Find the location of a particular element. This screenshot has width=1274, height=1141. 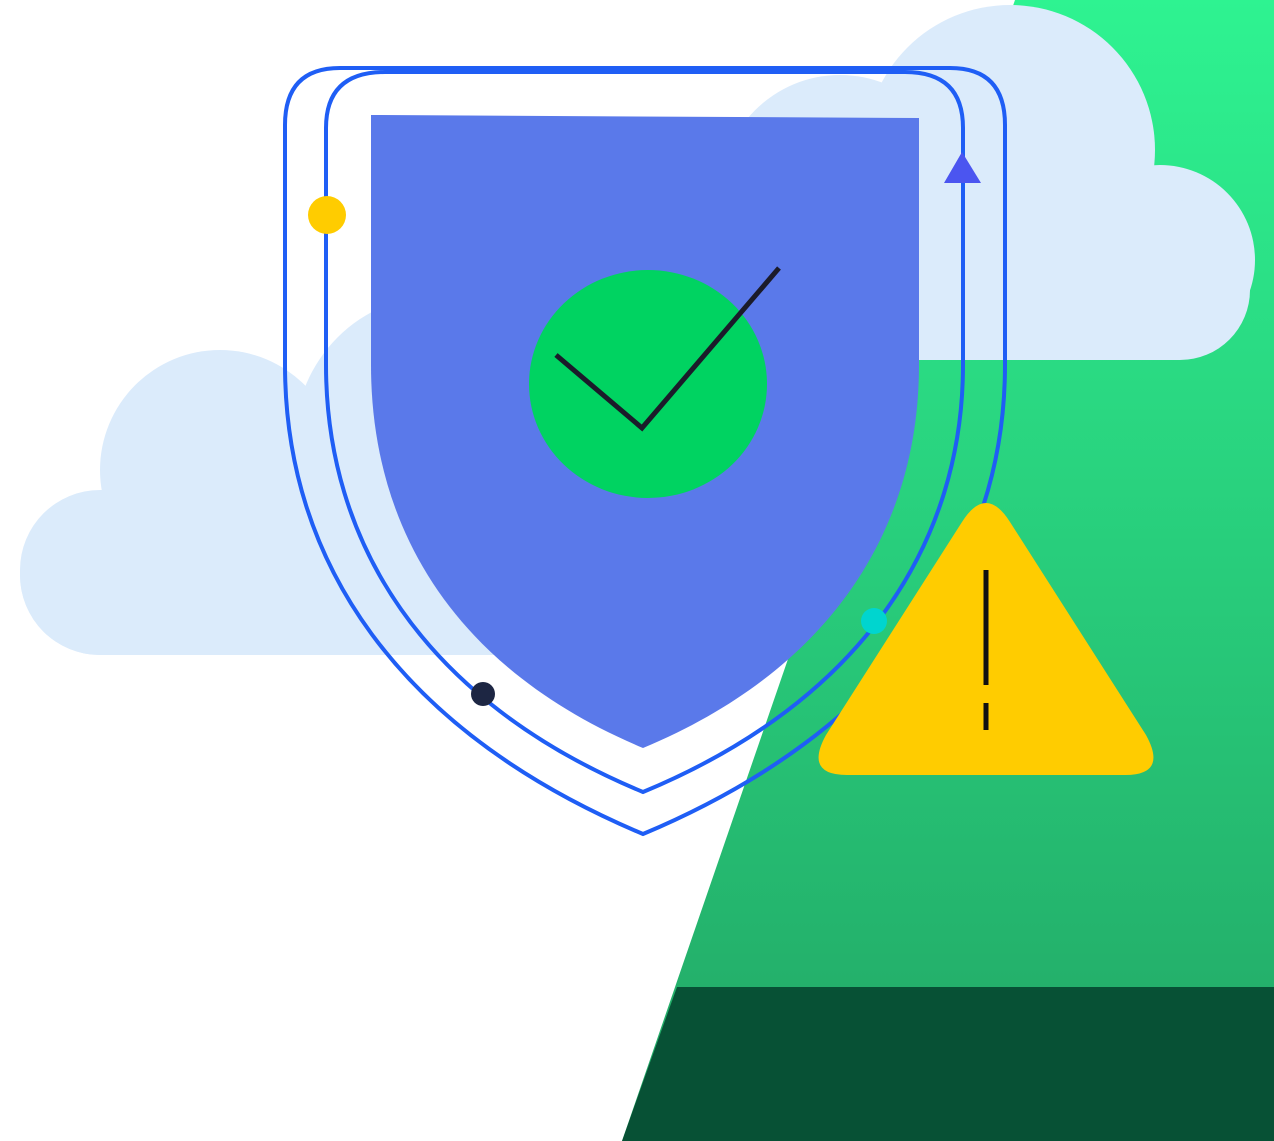

yellow-dot is located at coordinates (327, 215).